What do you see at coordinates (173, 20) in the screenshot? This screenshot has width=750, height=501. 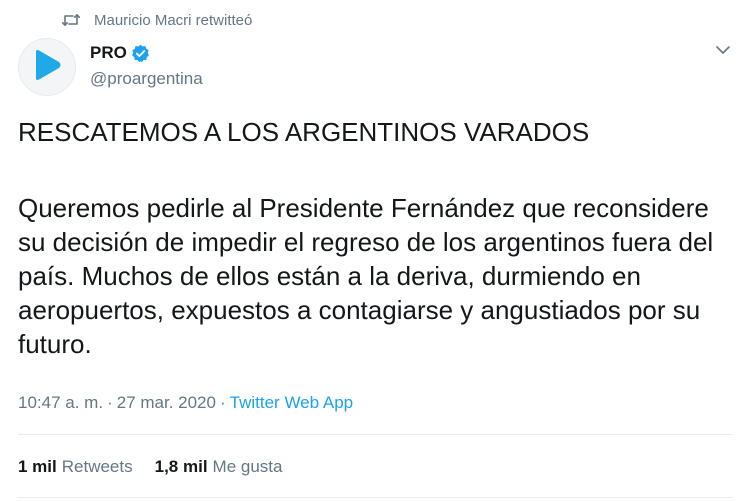 I see `retweeted-by-text: Mauricio Macri retwitteó` at bounding box center [173, 20].